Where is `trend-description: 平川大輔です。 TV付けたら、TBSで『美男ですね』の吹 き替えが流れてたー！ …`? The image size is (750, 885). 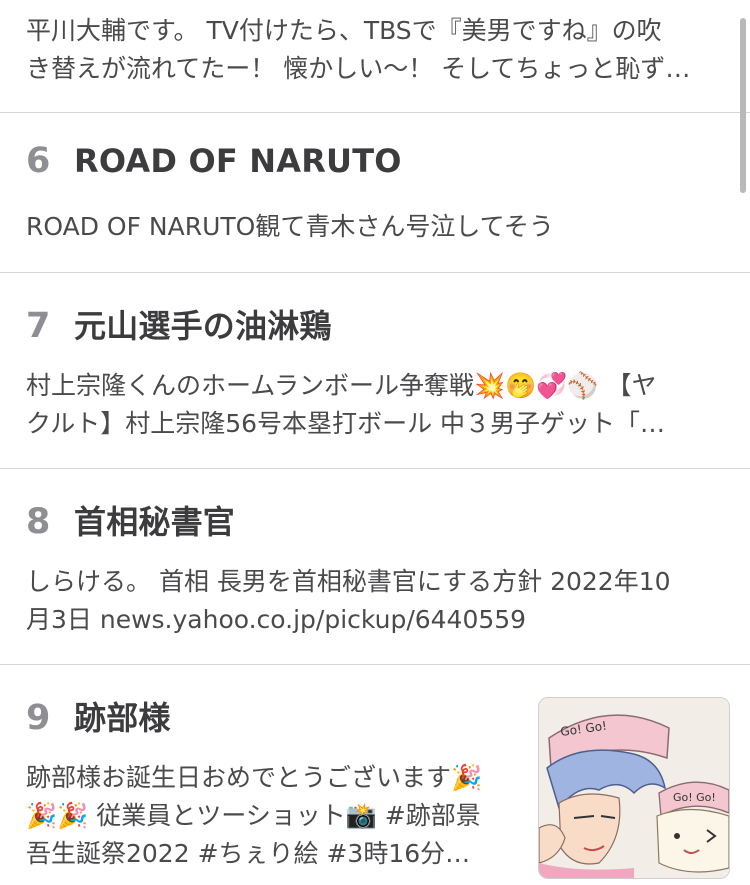
trend-description: 平川大輔です。 TV付けたら、TBSで『美男ですね』の吹 き替えが流れてたー！ … is located at coordinates (358, 49).